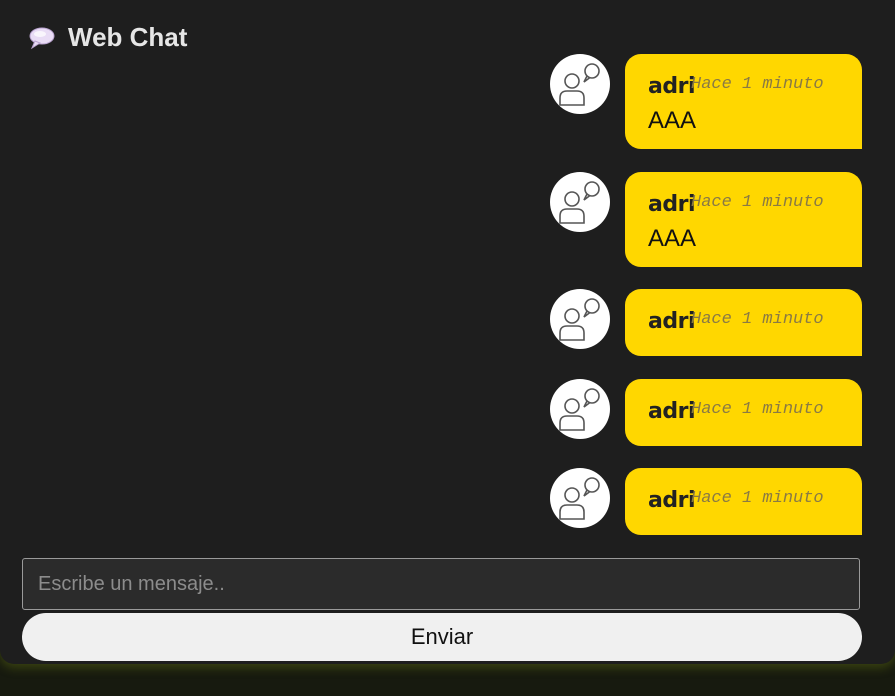 Image resolution: width=895 pixels, height=696 pixels. I want to click on chat-header: Web Chat, so click(107, 37).